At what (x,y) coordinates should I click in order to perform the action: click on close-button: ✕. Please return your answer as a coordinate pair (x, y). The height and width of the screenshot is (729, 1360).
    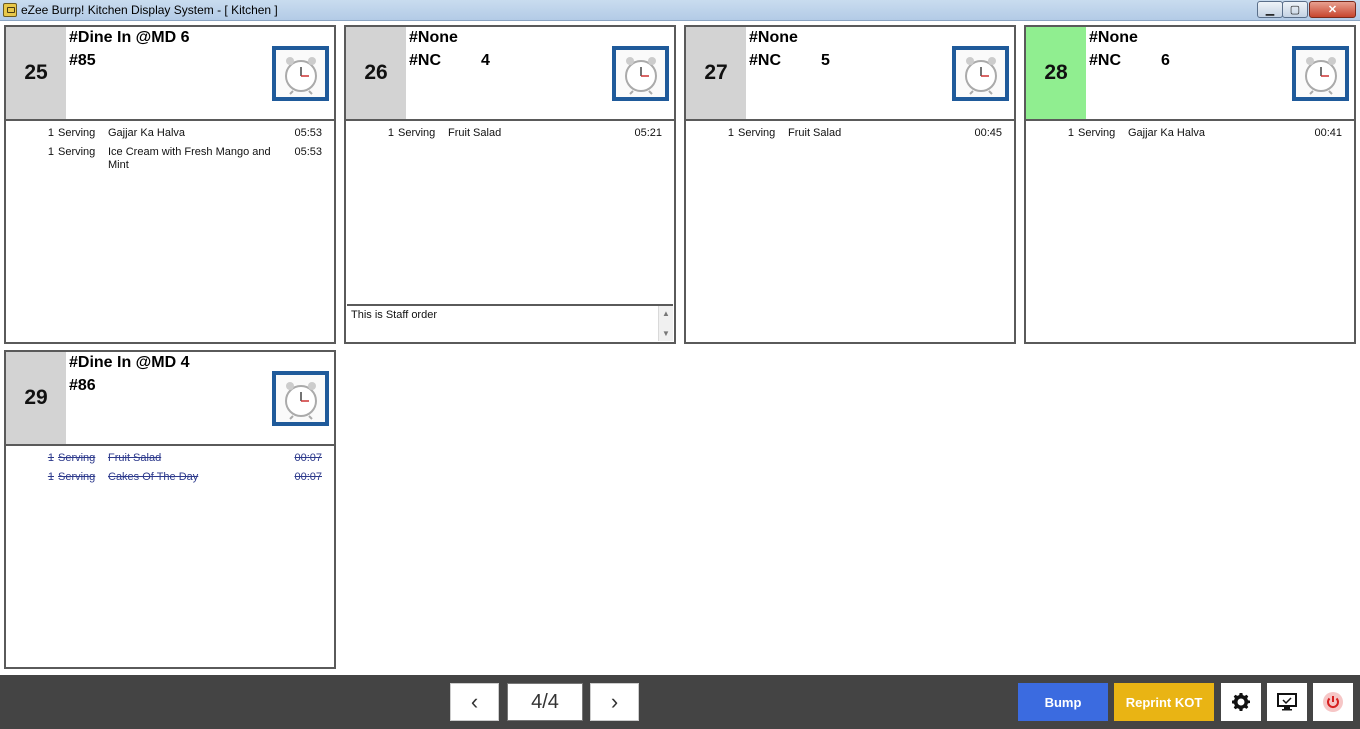
    Looking at the image, I should click on (1332, 9).